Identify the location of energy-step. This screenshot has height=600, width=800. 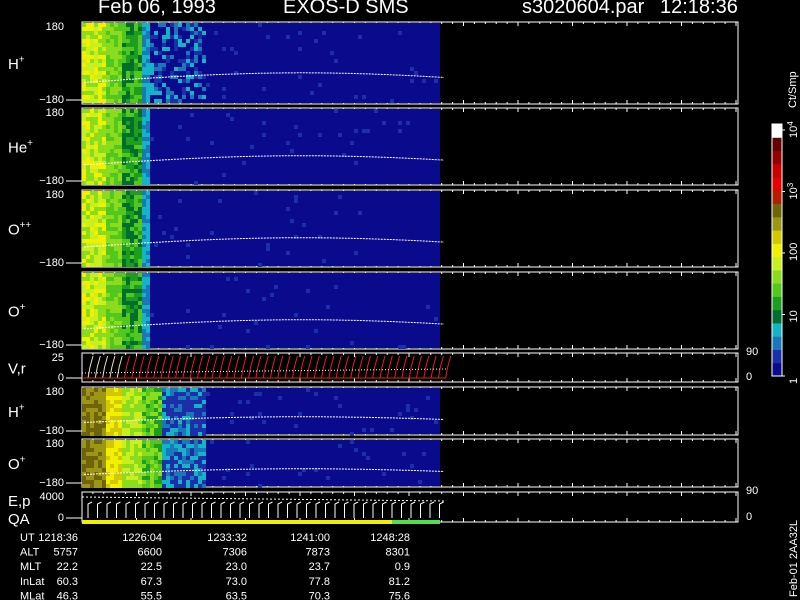
(185, 509).